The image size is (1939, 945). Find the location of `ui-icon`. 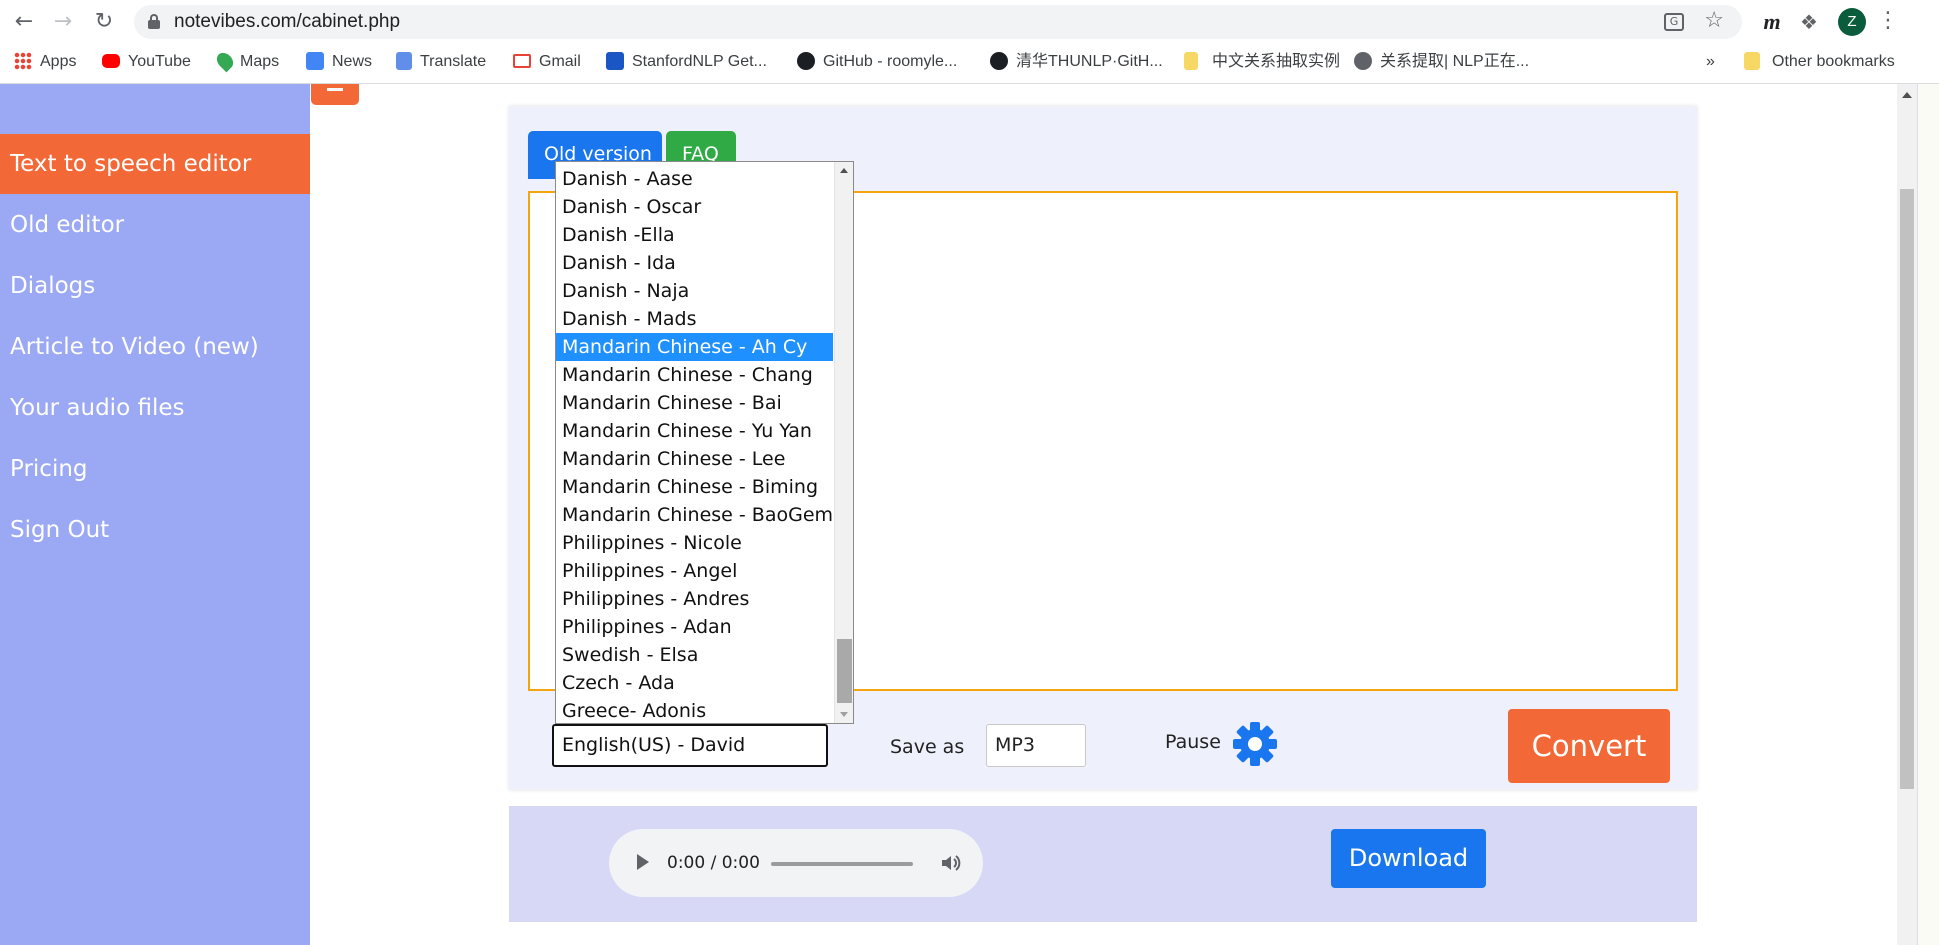

ui-icon is located at coordinates (615, 61).